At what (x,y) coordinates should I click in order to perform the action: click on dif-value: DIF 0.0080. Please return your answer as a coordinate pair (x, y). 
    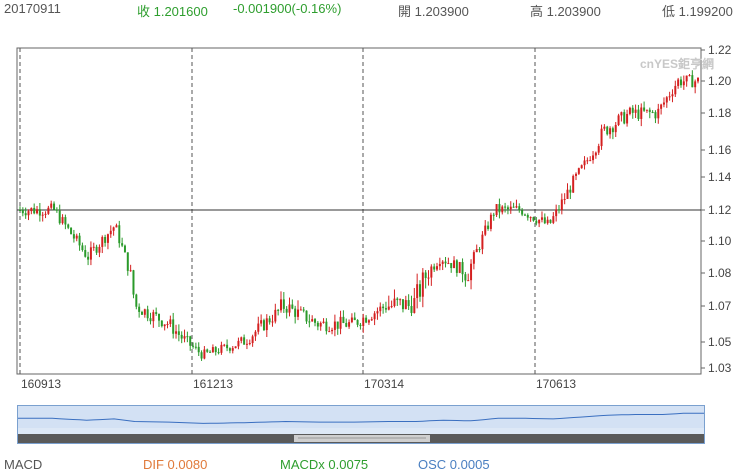
    Looking at the image, I should click on (175, 464).